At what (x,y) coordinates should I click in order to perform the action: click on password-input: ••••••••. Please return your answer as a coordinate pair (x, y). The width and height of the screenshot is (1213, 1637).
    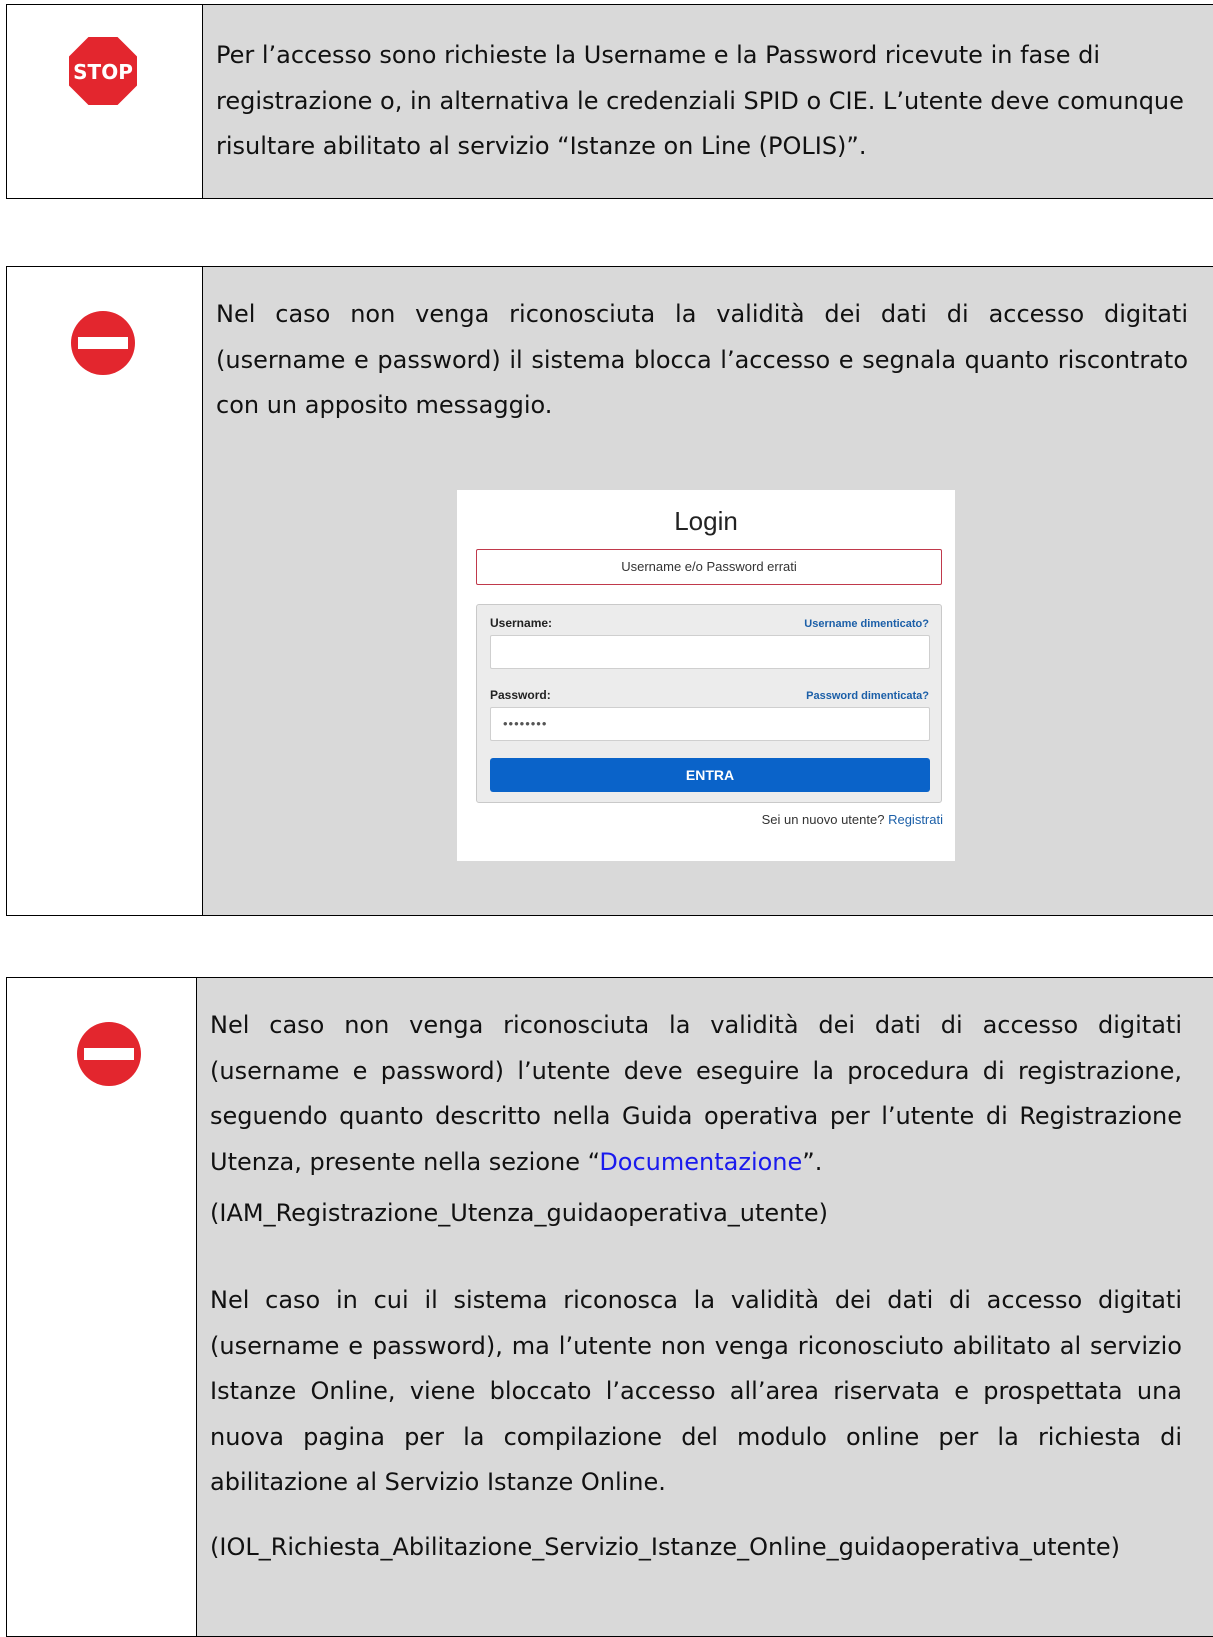
    Looking at the image, I should click on (710, 724).